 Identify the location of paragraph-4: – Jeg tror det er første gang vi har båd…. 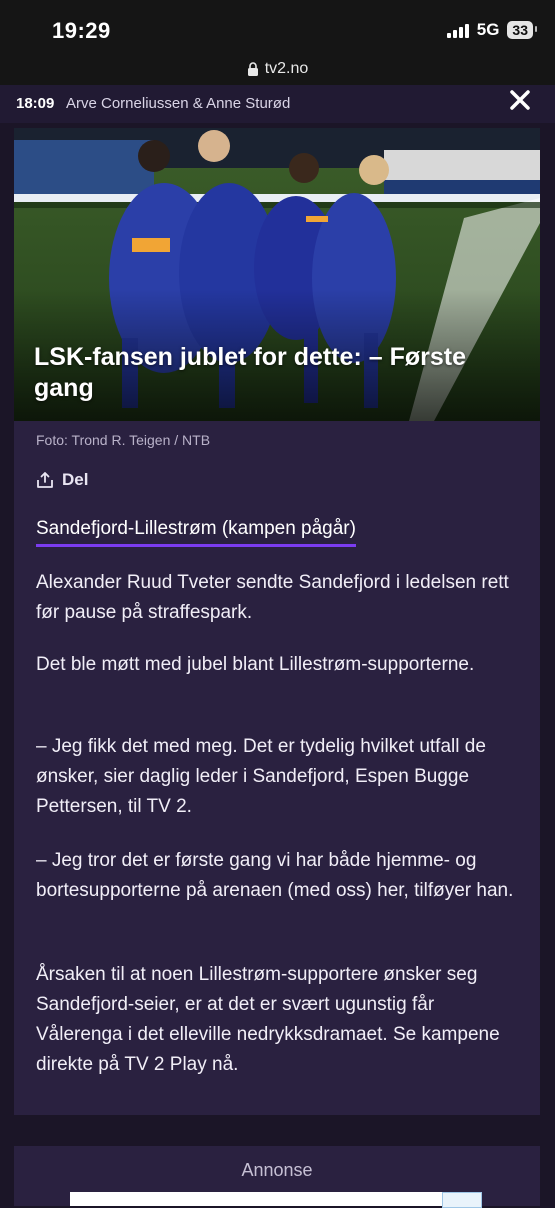
(275, 875).